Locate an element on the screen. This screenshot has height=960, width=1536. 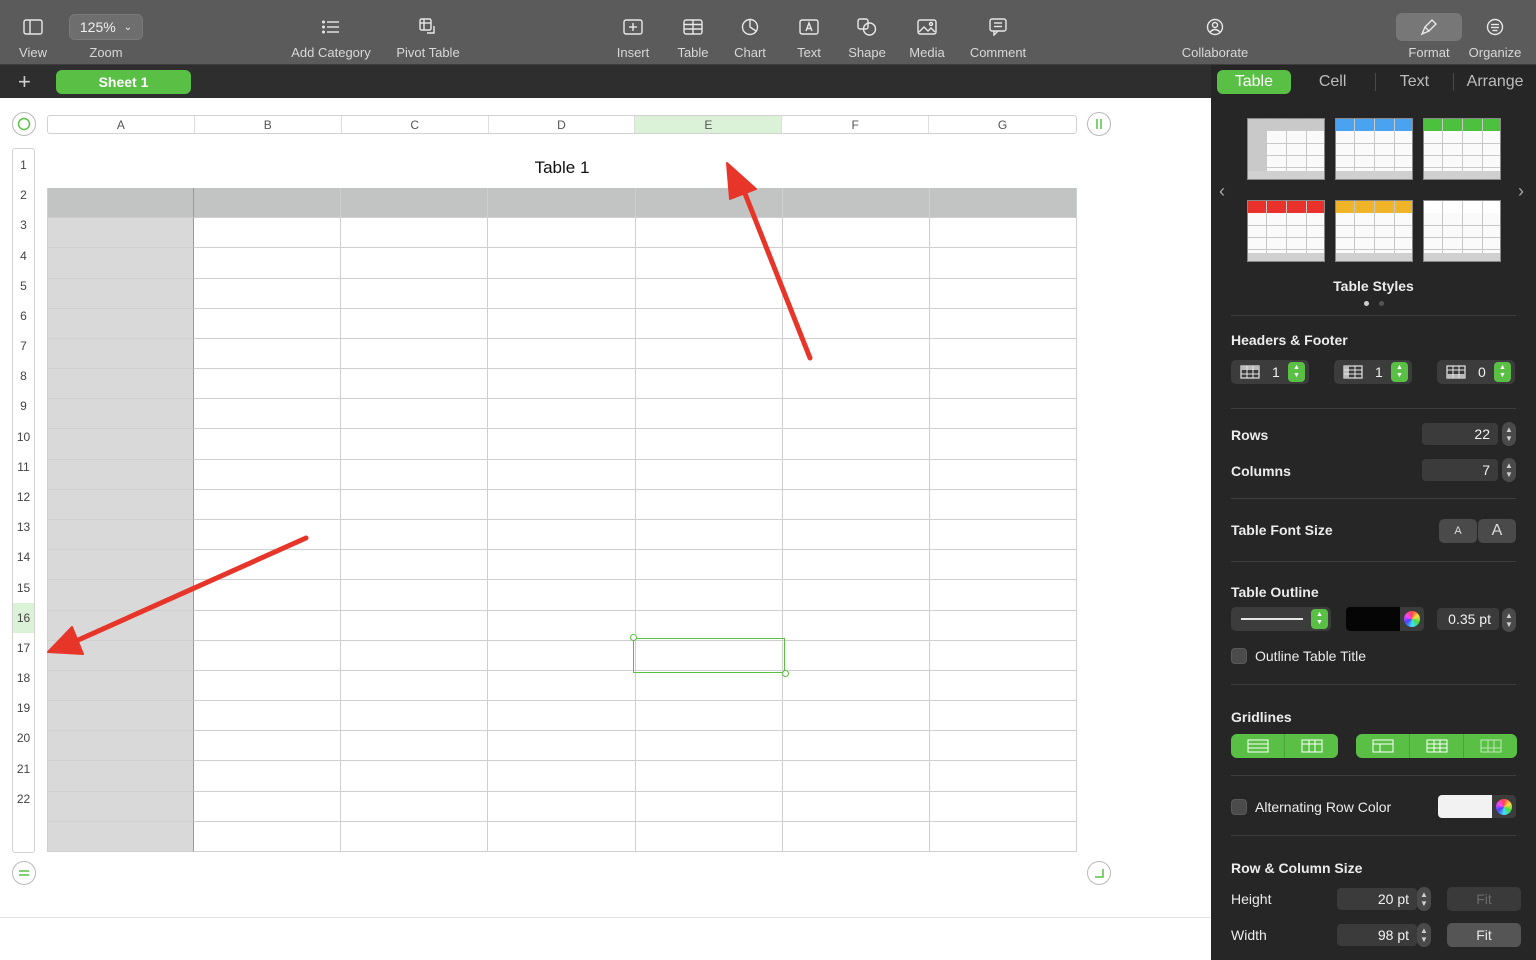
columns-stepper: ▲ ▼ is located at coordinates (1509, 470).